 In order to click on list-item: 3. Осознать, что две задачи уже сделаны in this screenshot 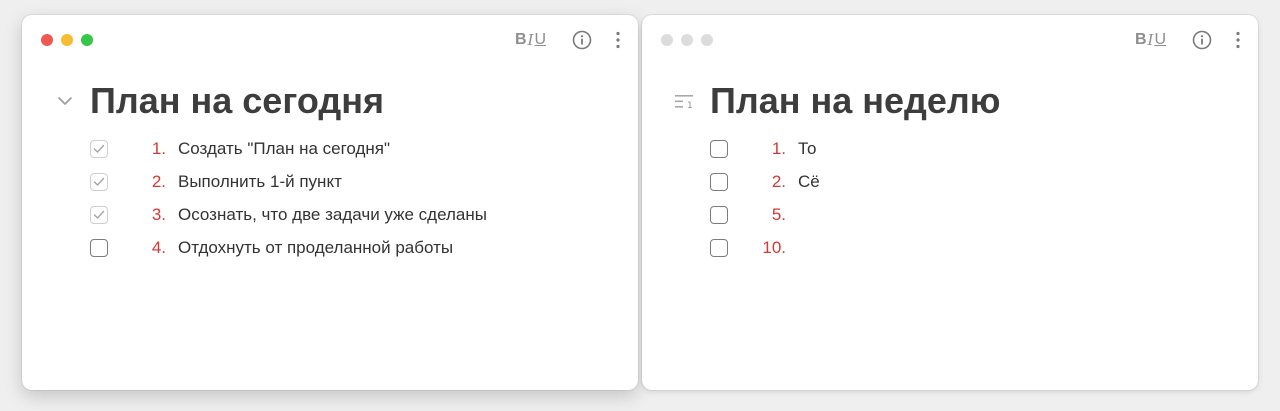, I will do `click(354, 214)`.